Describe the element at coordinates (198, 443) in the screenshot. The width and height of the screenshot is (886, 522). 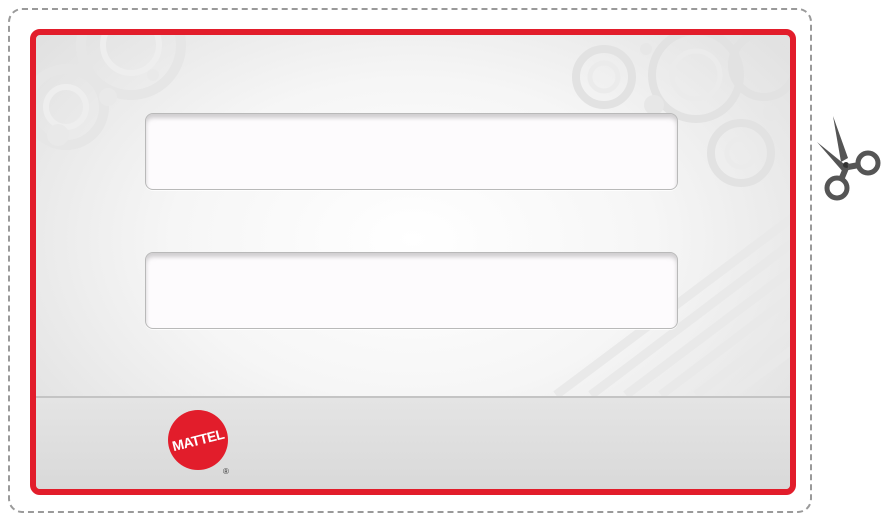
I see `mattel-logo: MATTEL ®` at that location.